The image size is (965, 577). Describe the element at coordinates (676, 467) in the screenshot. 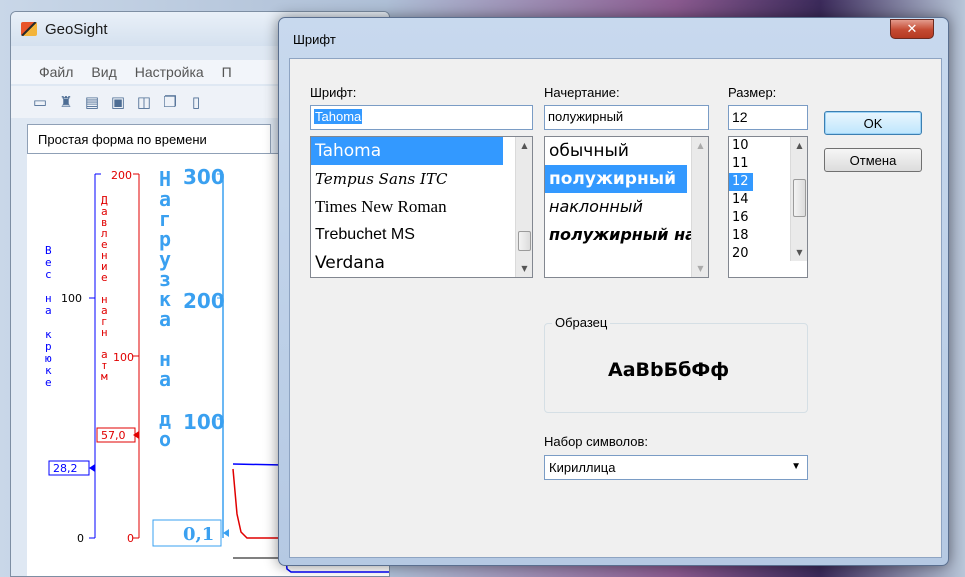

I see `charset-select: Кириллица ▼` at that location.